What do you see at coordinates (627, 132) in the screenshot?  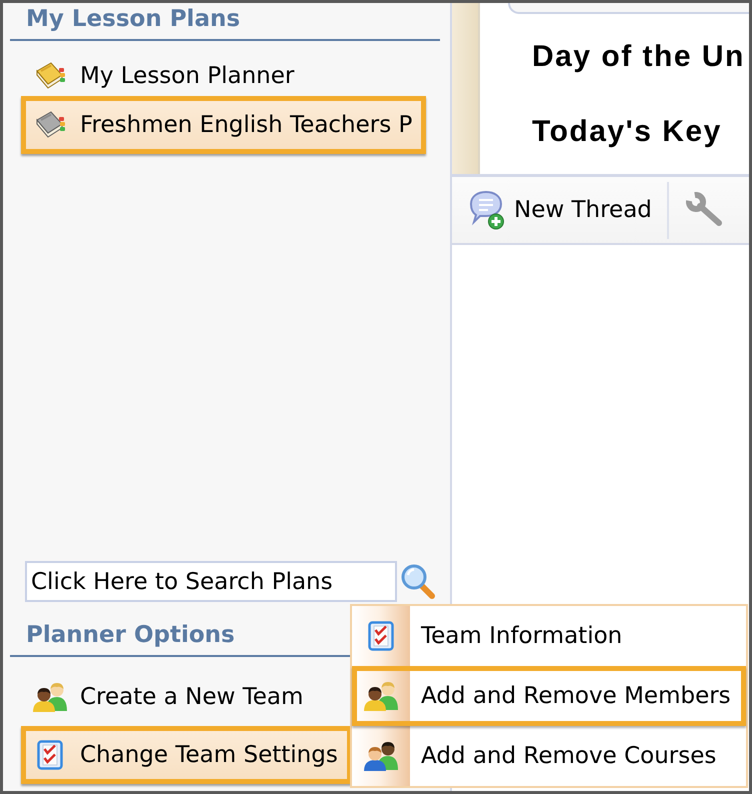 I see `content-heading: Today's Key` at bounding box center [627, 132].